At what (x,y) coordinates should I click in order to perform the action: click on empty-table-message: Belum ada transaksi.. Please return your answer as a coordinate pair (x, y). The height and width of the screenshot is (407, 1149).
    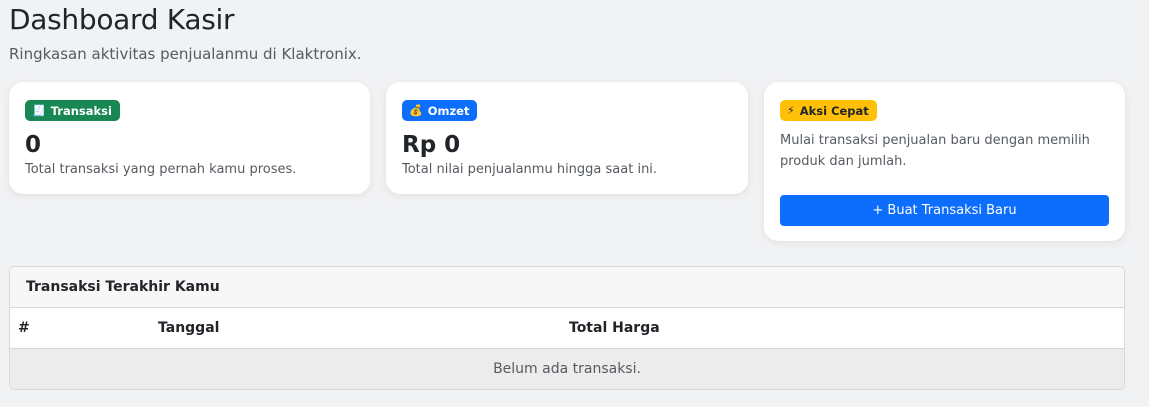
    Looking at the image, I should click on (567, 369).